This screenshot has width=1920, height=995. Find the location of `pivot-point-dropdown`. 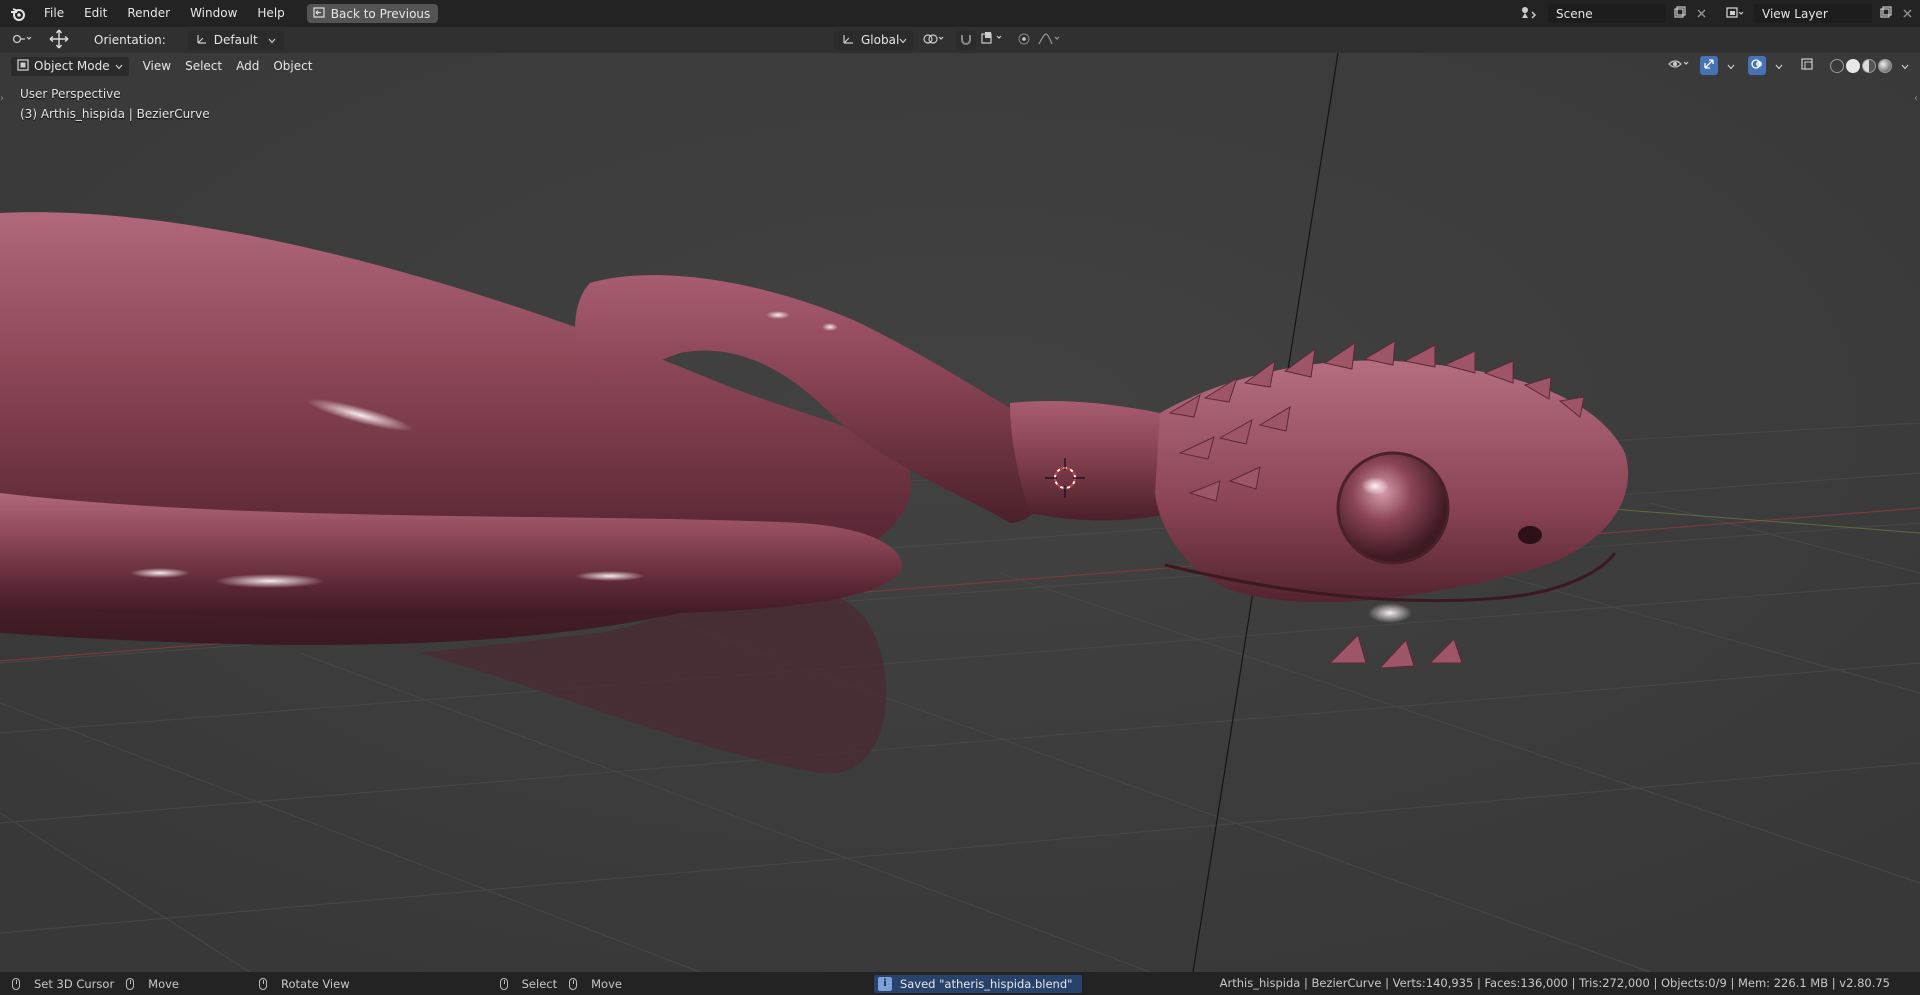

pivot-point-dropdown is located at coordinates (934, 40).